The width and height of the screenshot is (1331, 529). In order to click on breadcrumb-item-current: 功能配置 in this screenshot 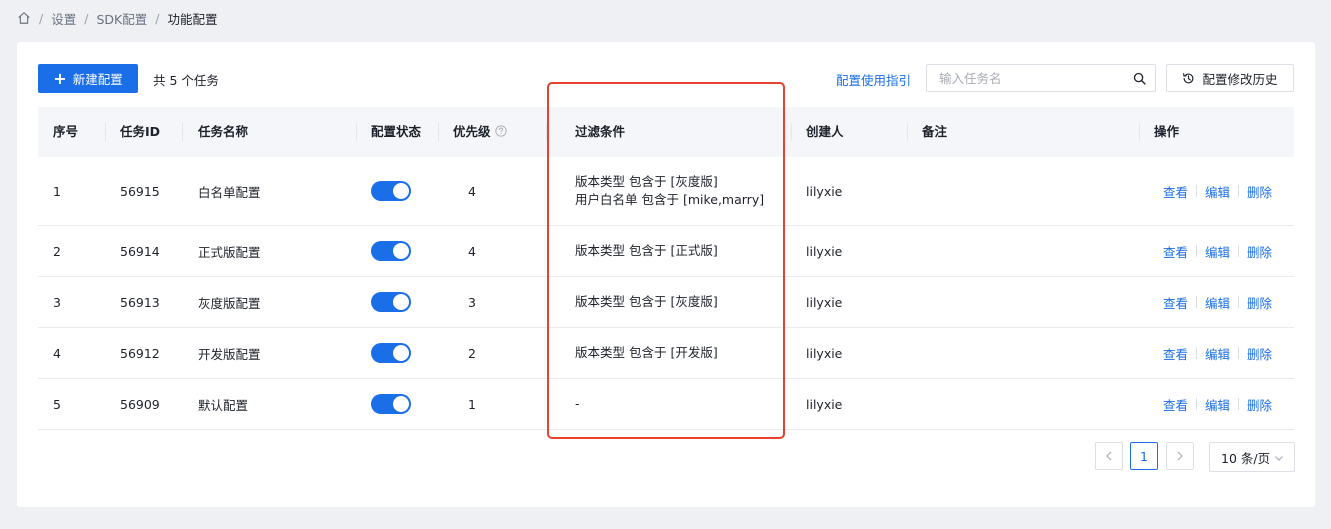, I will do `click(192, 19)`.